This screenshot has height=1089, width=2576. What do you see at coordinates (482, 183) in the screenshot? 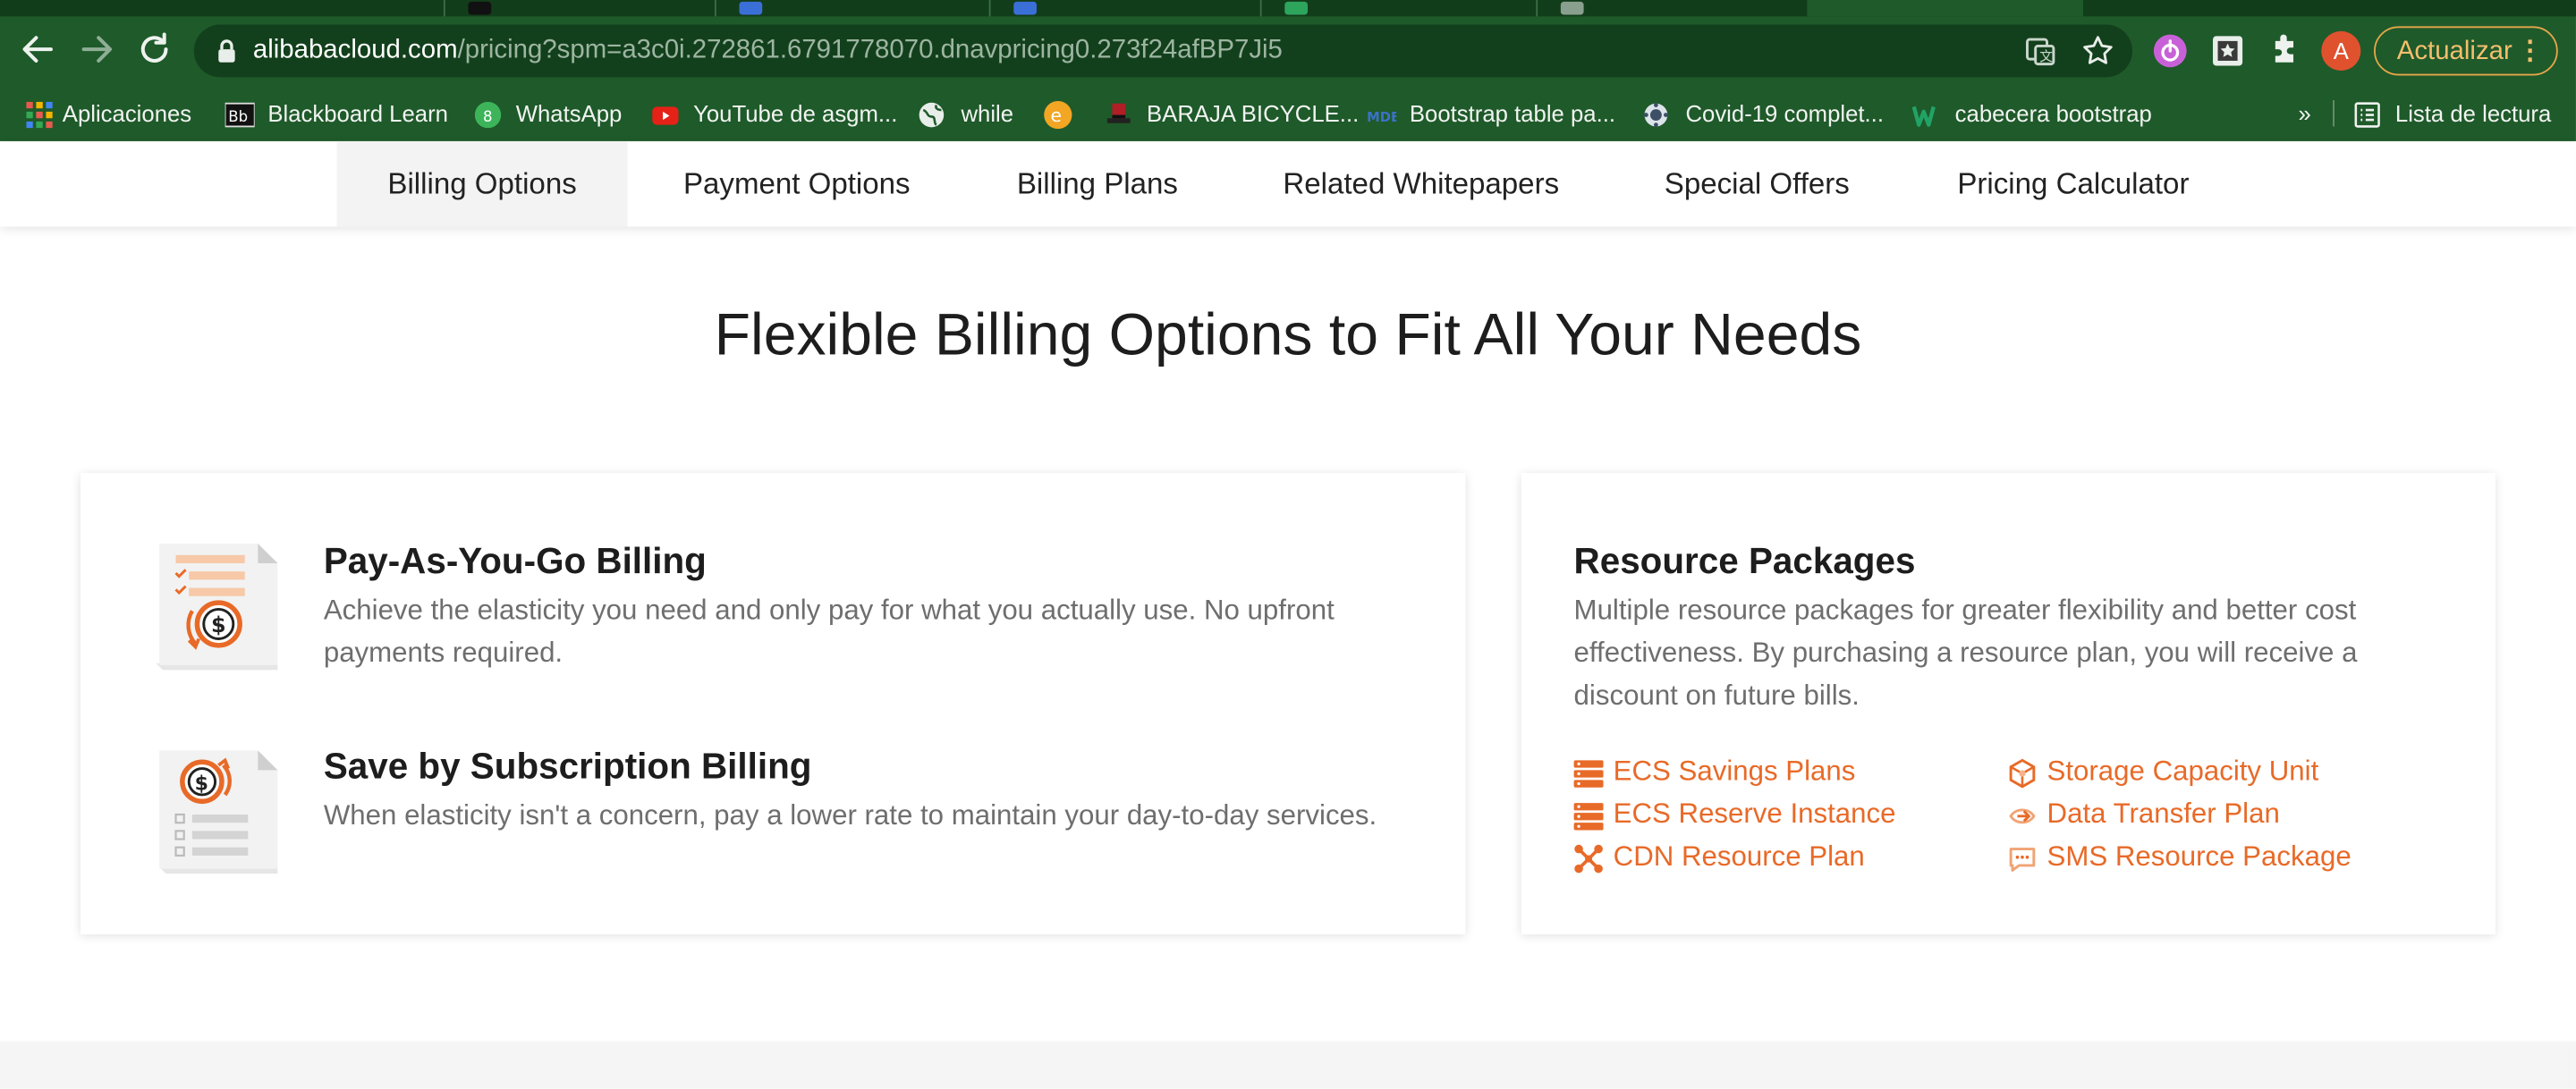
I see `tab-billing-options: Billing Options` at bounding box center [482, 183].